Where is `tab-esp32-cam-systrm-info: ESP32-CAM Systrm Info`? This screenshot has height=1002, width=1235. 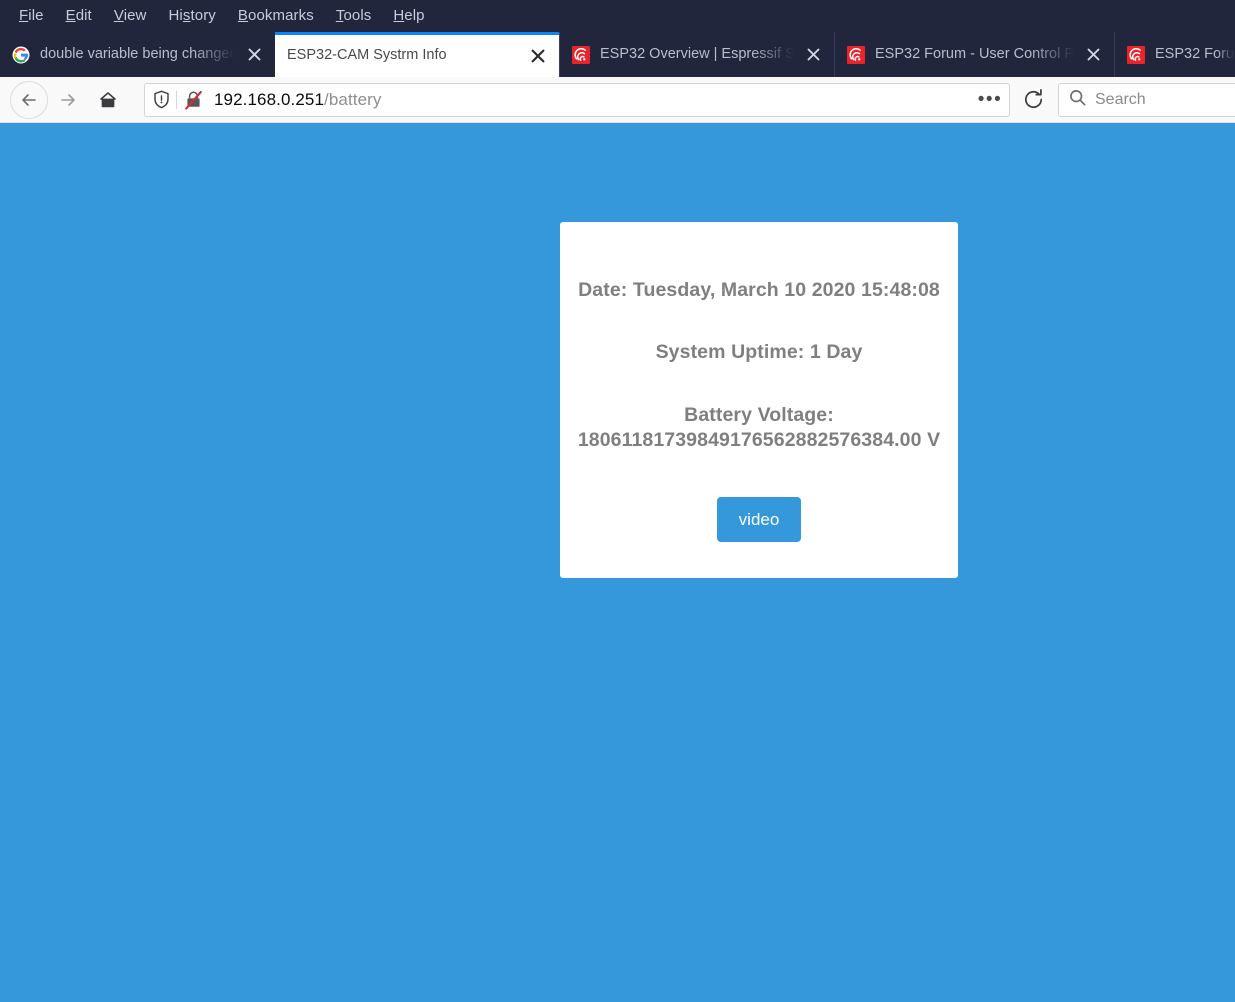 tab-esp32-cam-systrm-info: ESP32-CAM Systrm Info is located at coordinates (417, 54).